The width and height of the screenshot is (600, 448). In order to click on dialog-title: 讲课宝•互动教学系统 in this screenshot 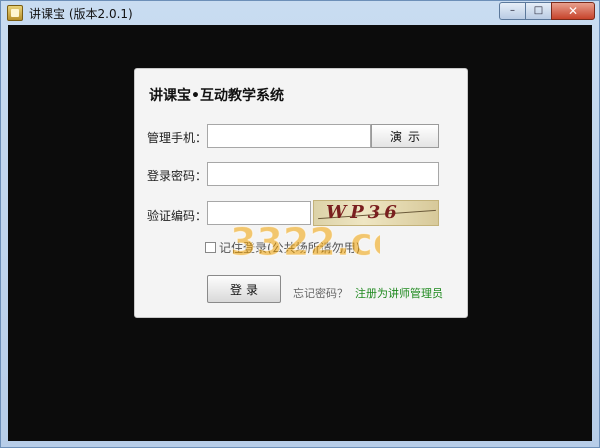, I will do `click(216, 96)`.